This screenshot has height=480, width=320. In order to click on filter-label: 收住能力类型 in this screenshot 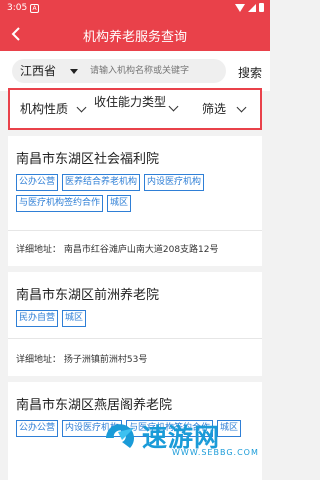, I will do `click(130, 102)`.